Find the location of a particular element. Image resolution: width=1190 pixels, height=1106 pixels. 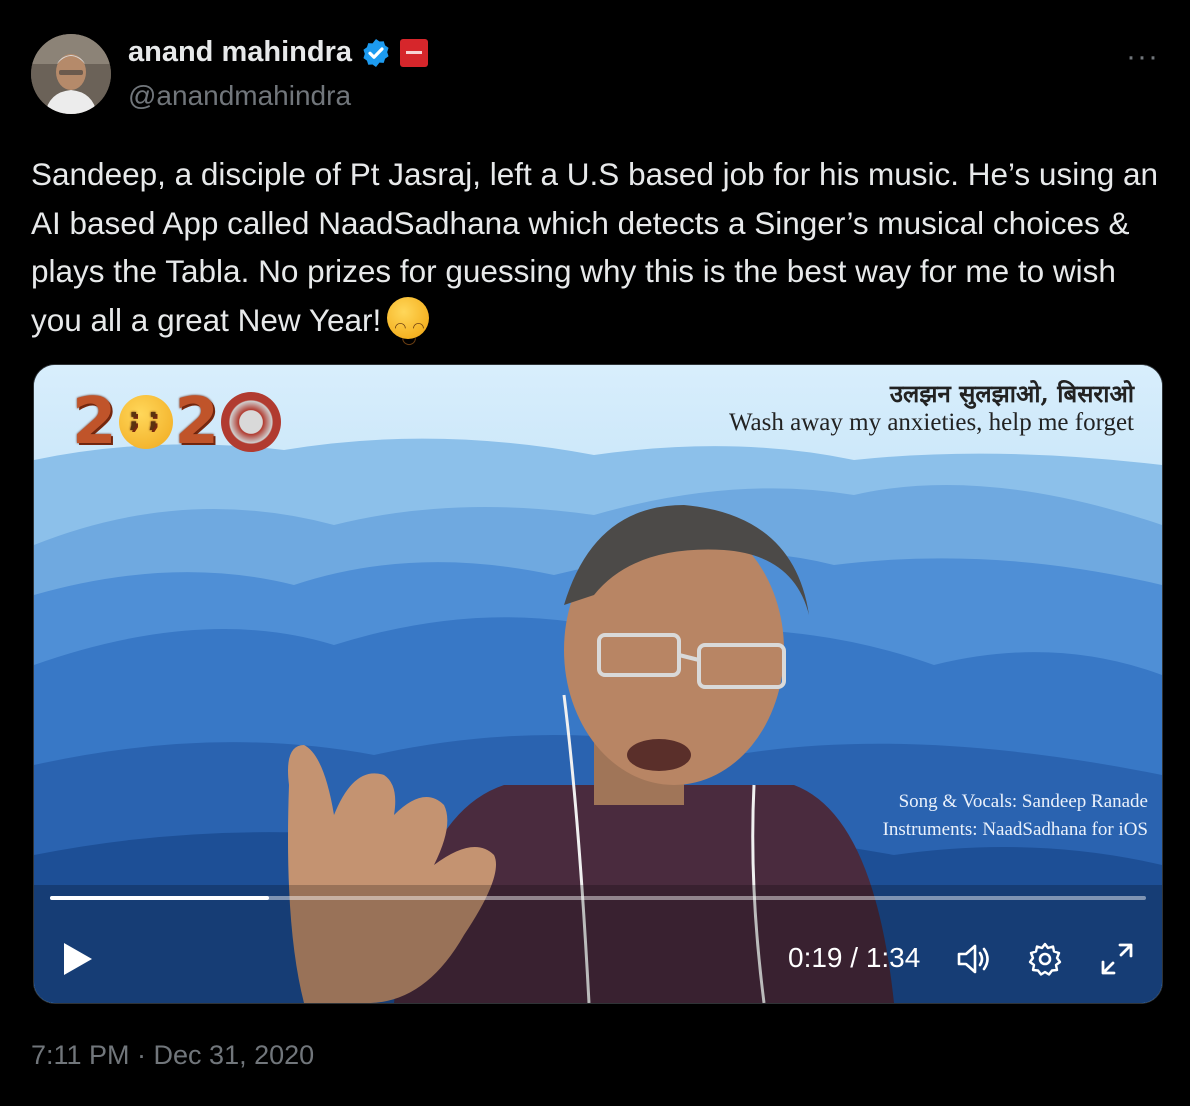

video-time: 0:19 / 1:34 is located at coordinates (854, 957).